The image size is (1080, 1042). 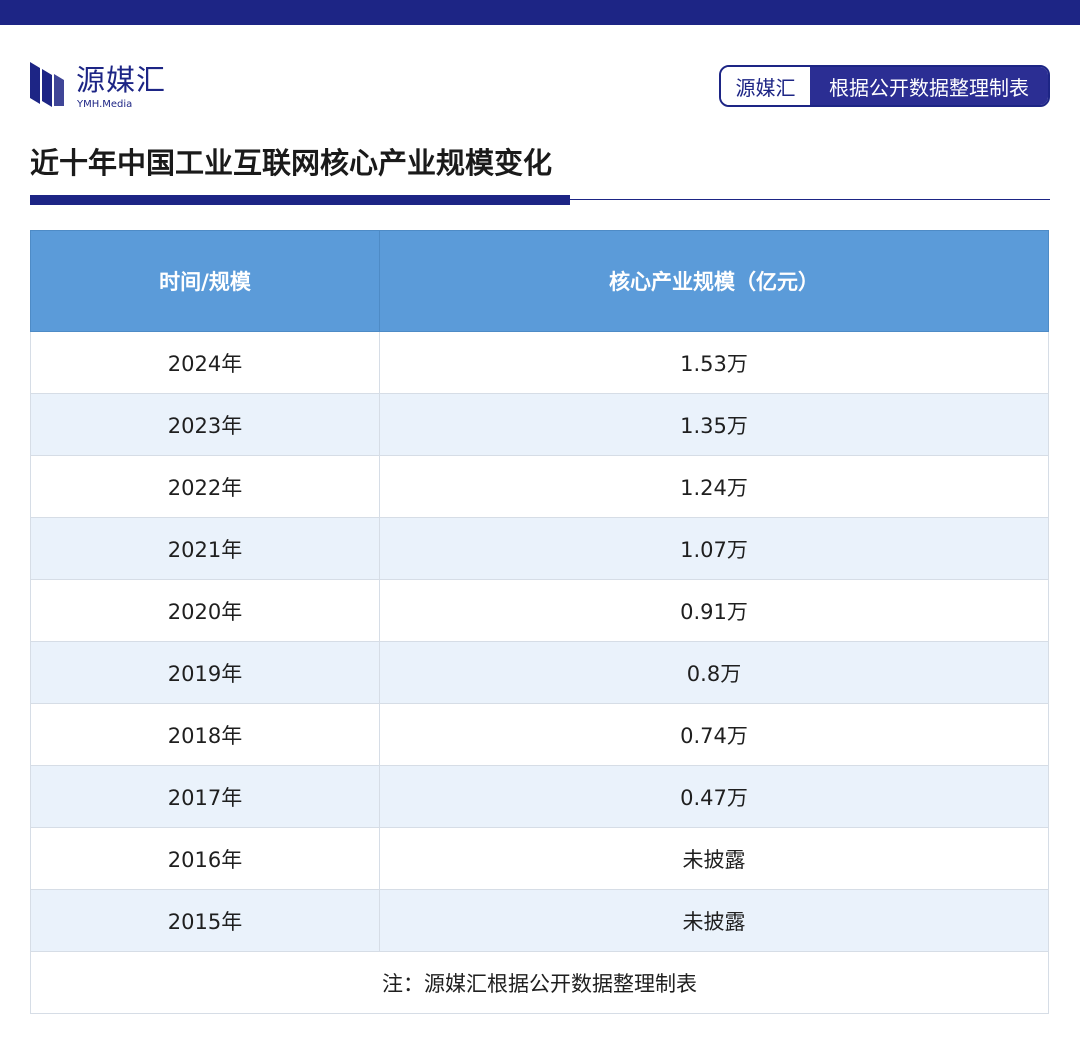 I want to click on table-row: 2019年 0.8万, so click(x=539, y=672).